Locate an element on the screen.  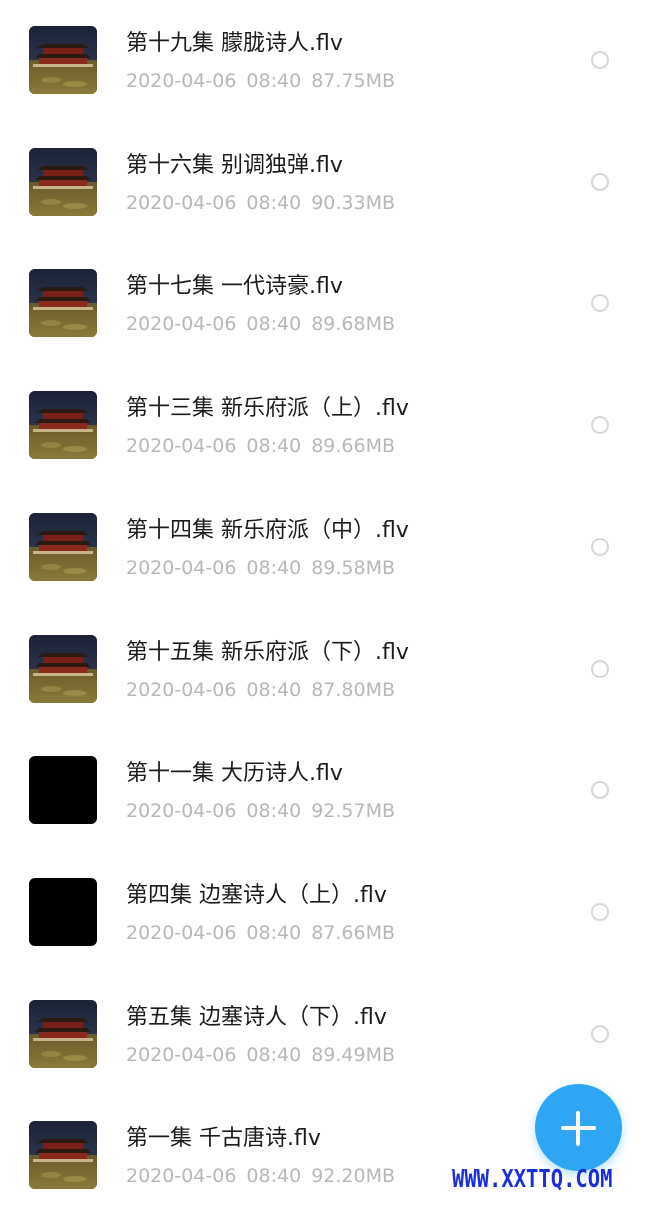
file-size: 90.33MB is located at coordinates (353, 202).